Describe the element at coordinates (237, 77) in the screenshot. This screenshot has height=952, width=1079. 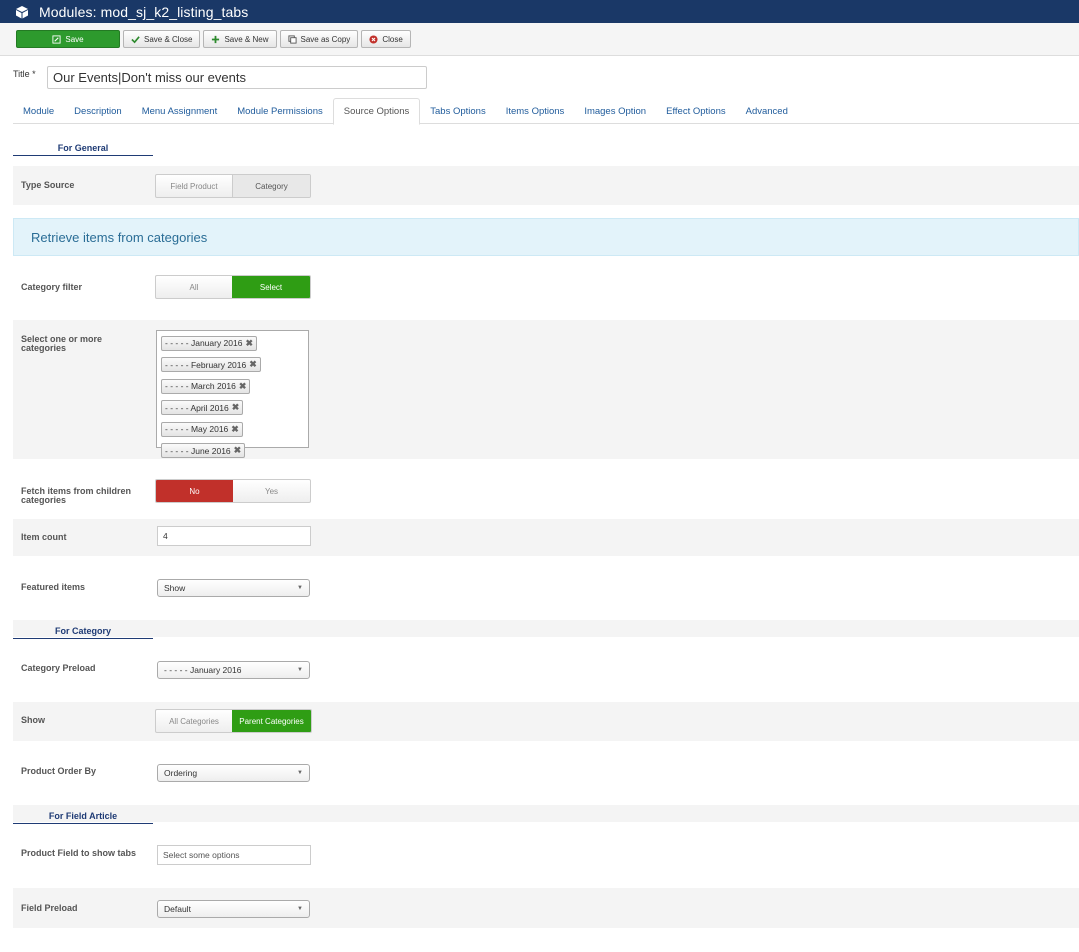
I see `title-input: Our Events|Don't miss our events` at that location.